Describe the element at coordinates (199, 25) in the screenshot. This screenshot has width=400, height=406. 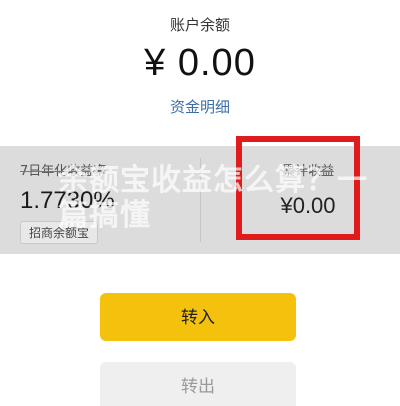
I see `balance-label: 账户余额` at that location.